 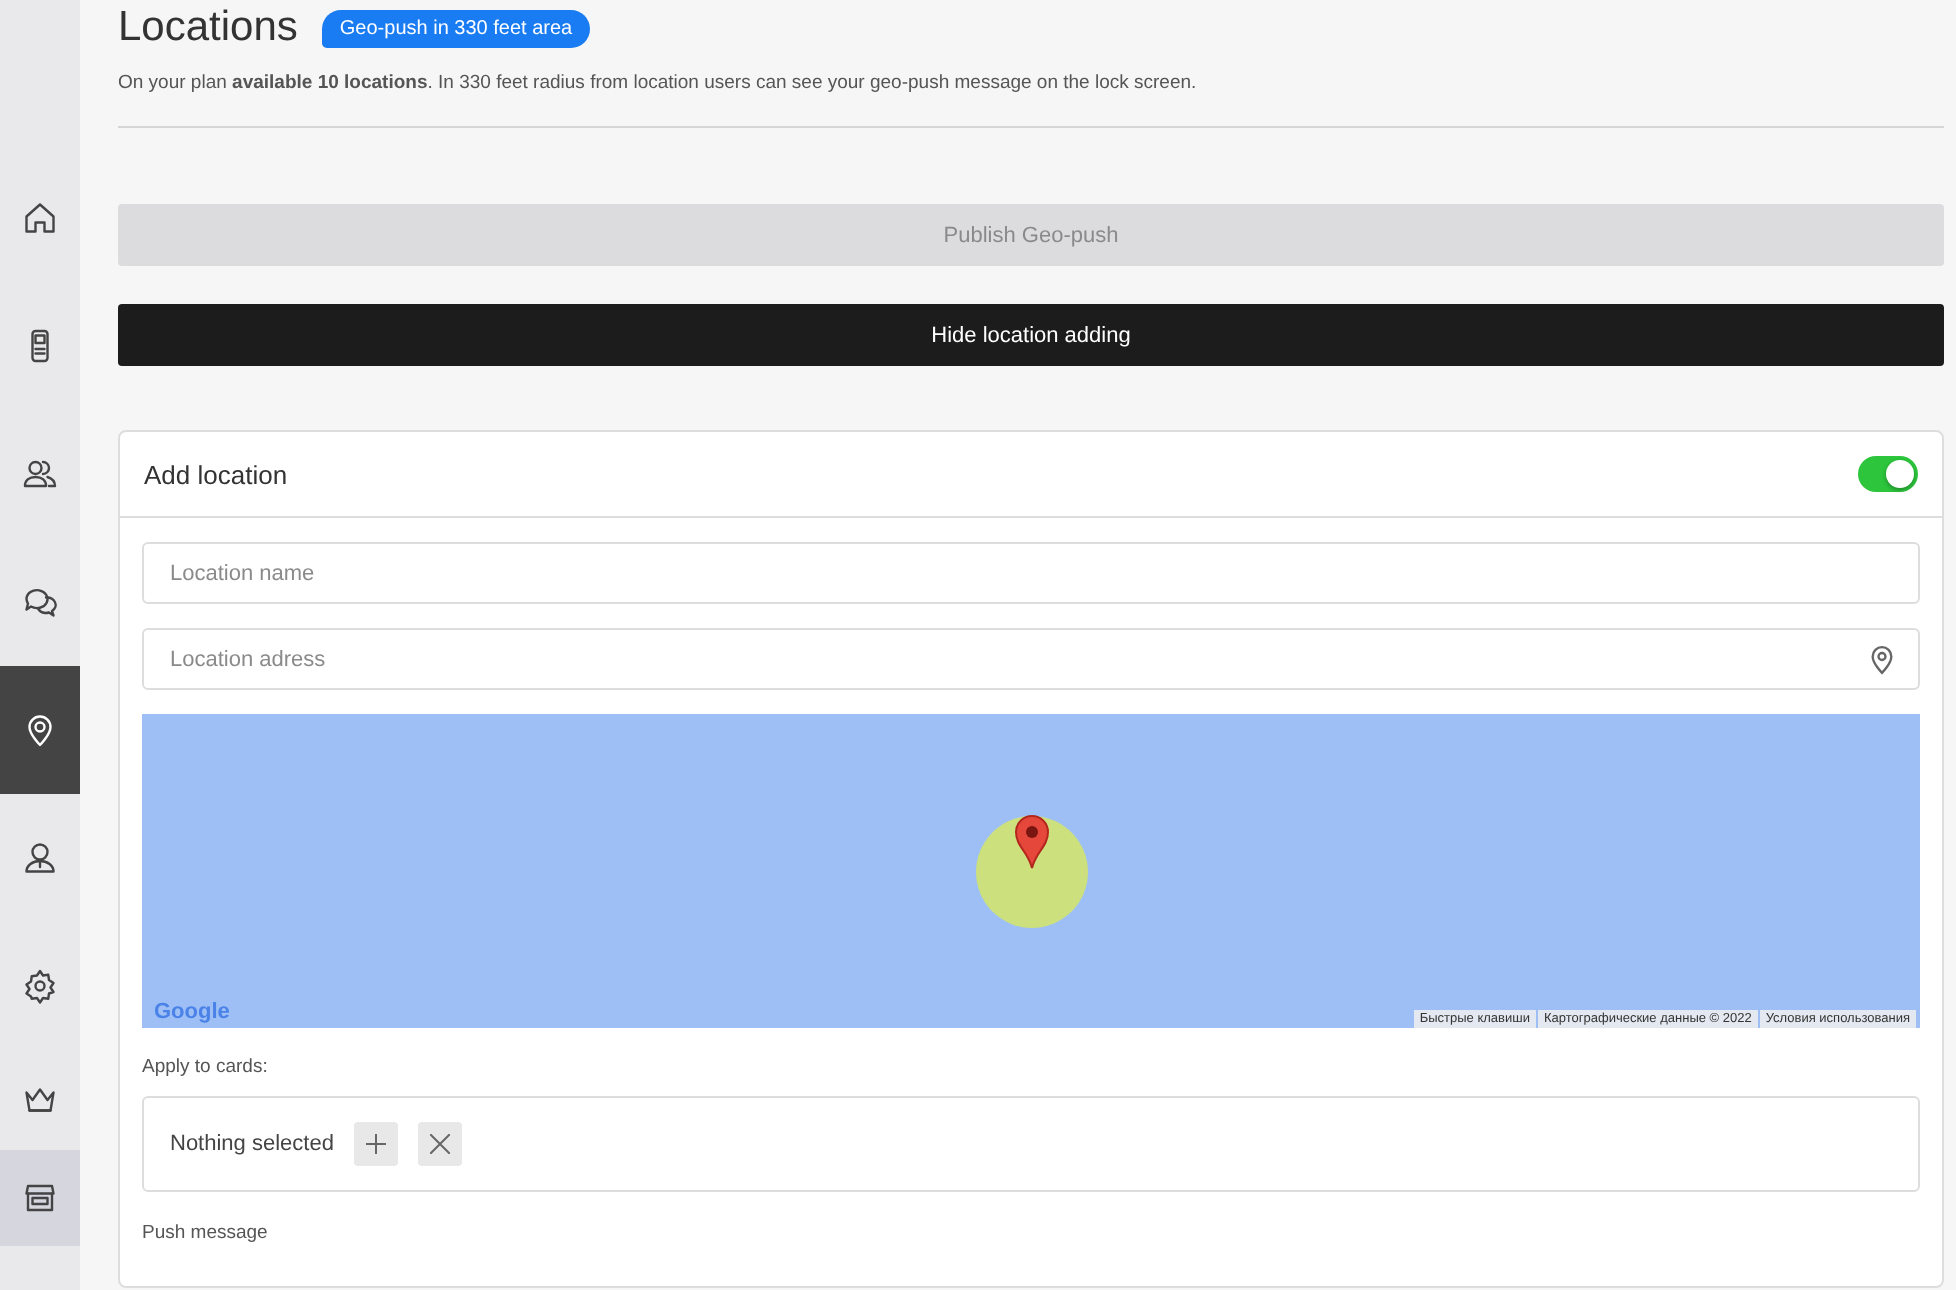 I want to click on toggle-switch, so click(x=1888, y=474).